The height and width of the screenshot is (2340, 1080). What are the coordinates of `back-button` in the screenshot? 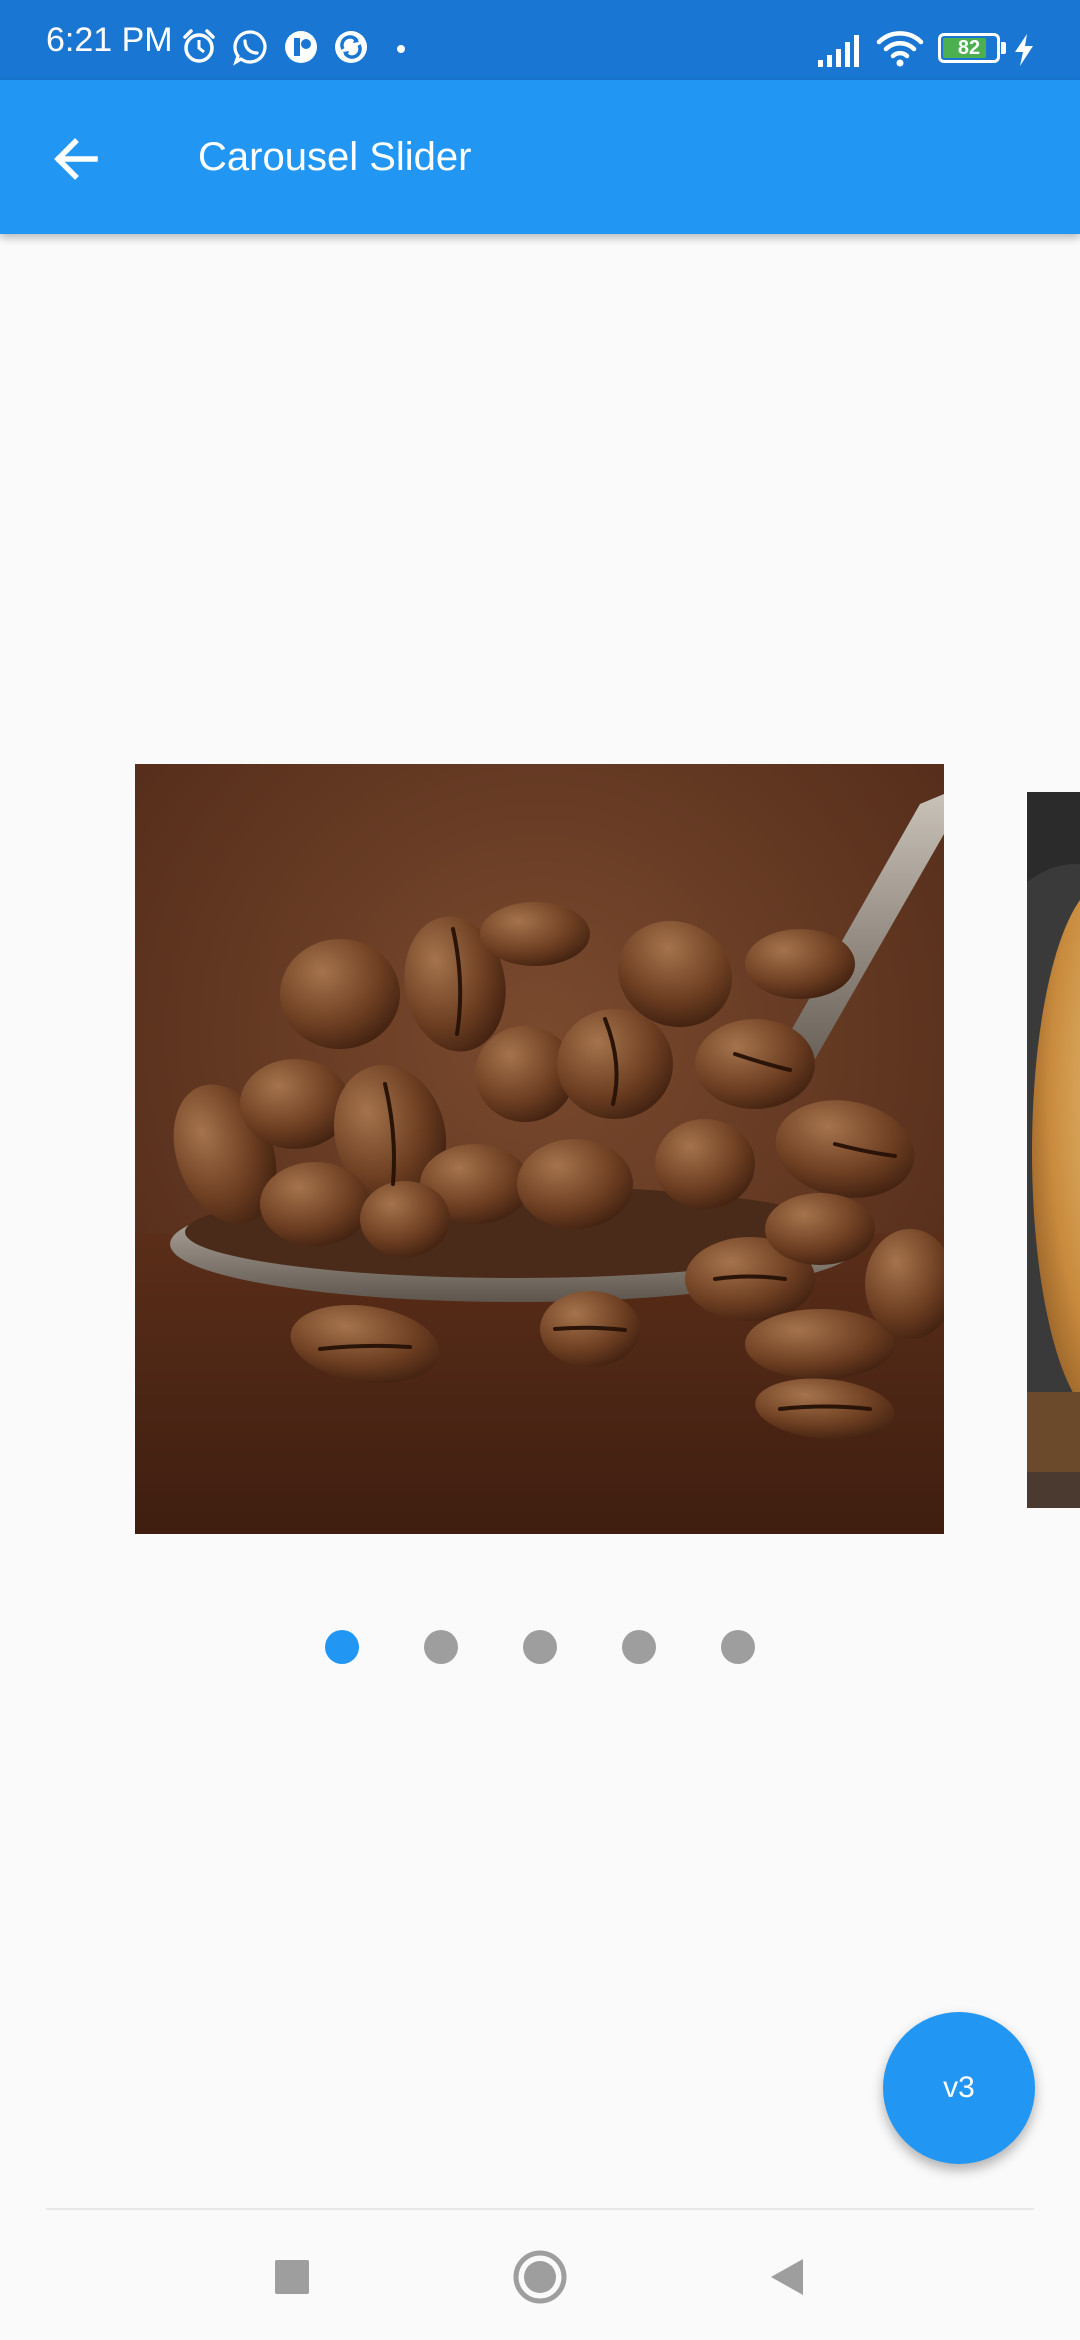 It's located at (76, 159).